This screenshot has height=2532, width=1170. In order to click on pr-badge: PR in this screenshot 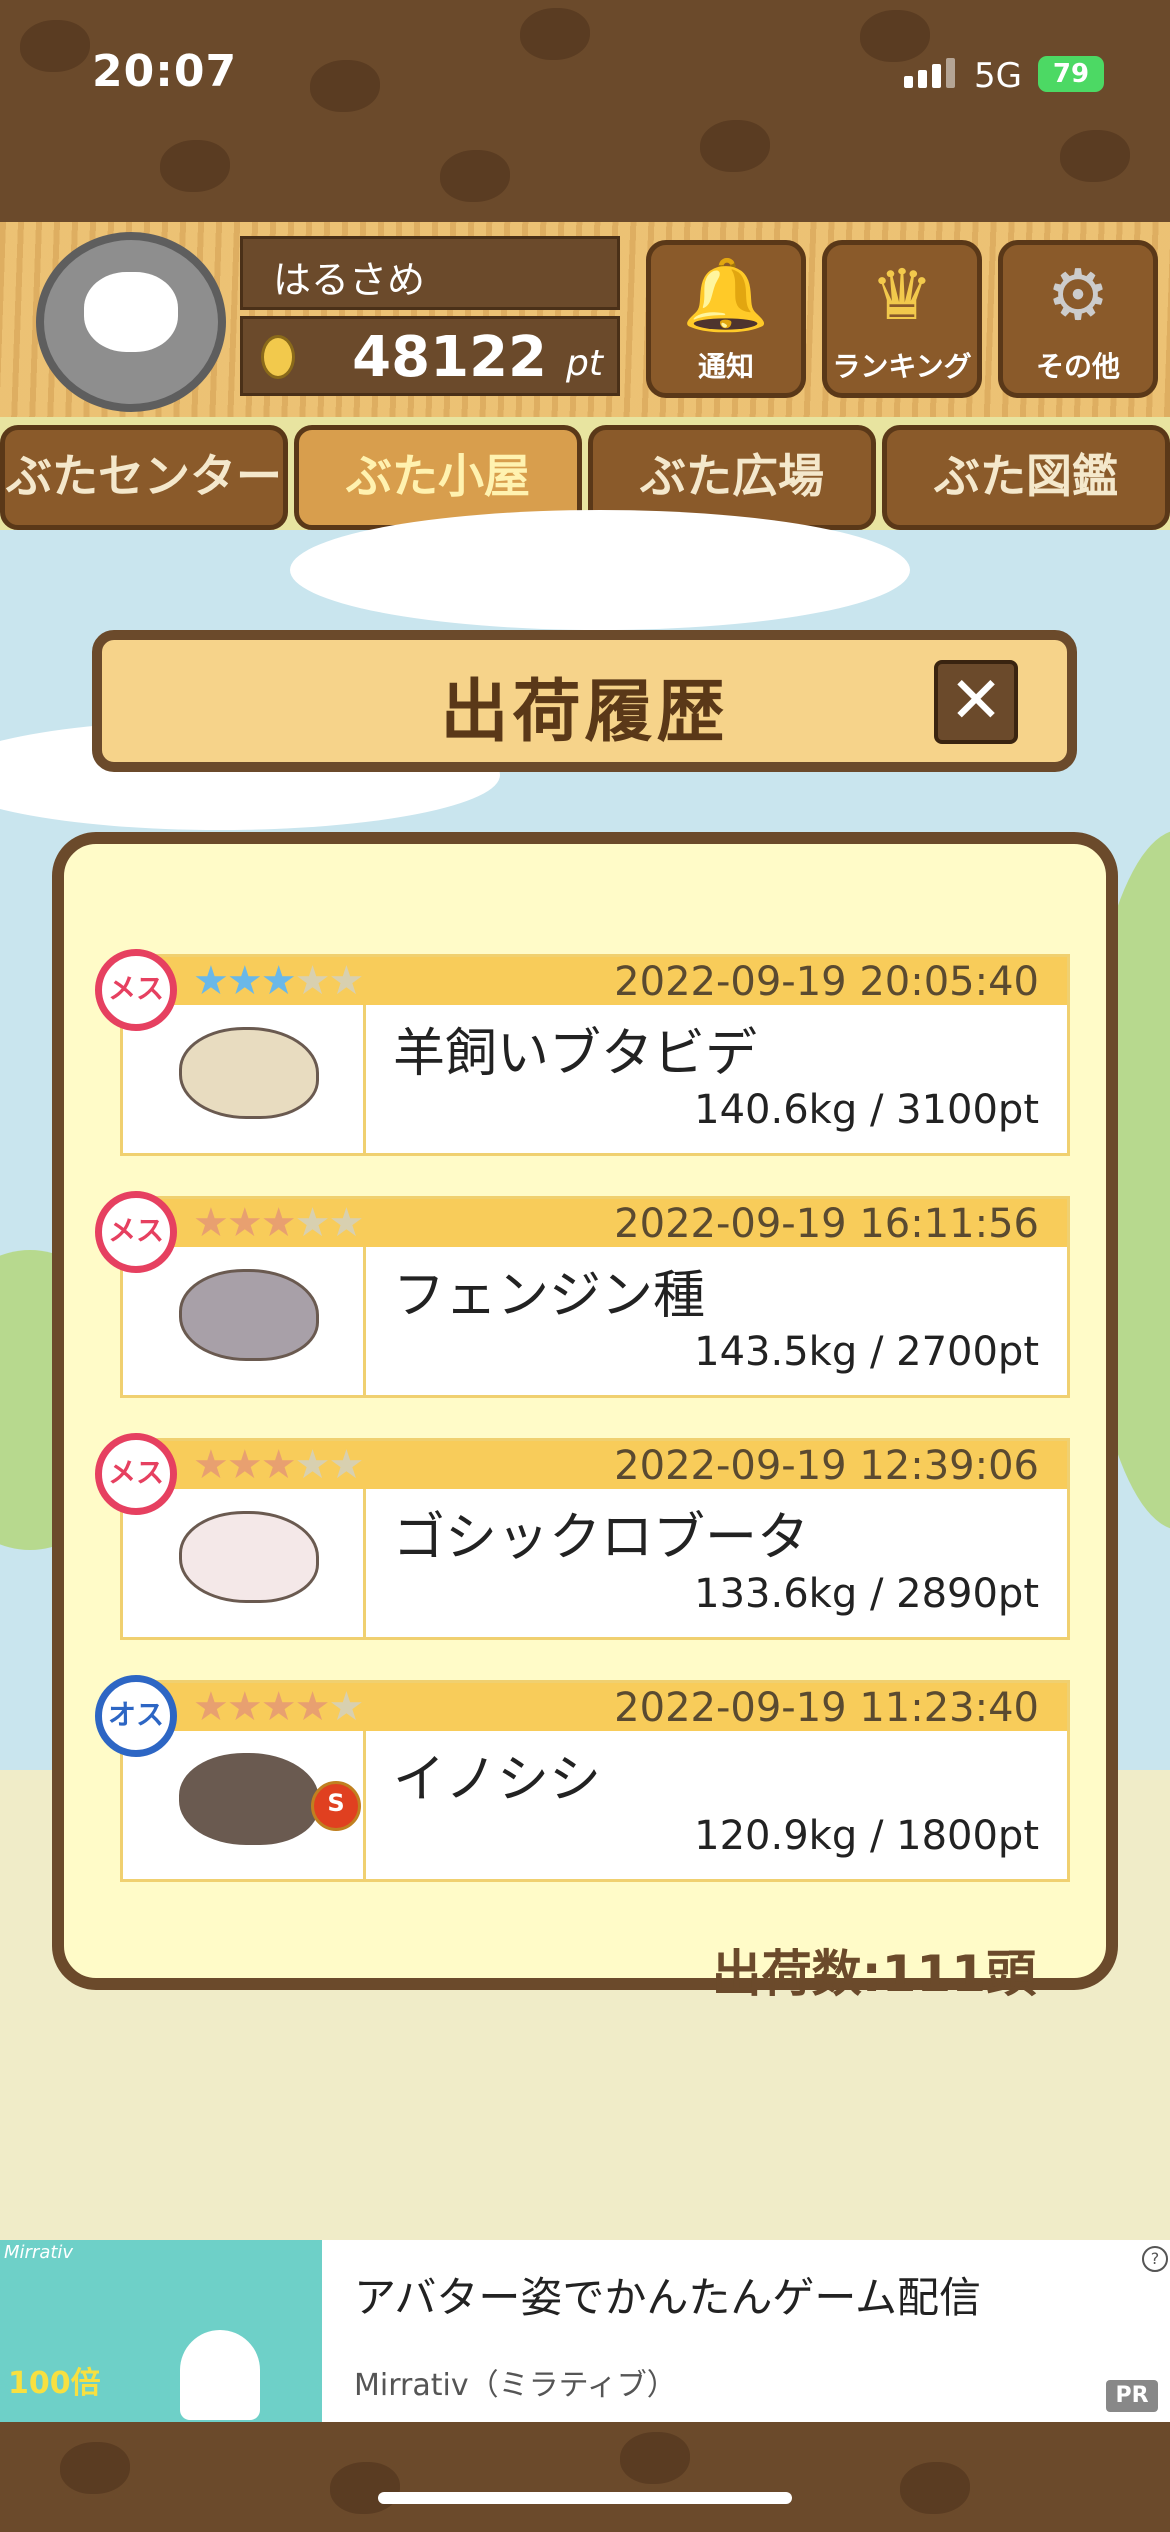, I will do `click(1132, 2396)`.